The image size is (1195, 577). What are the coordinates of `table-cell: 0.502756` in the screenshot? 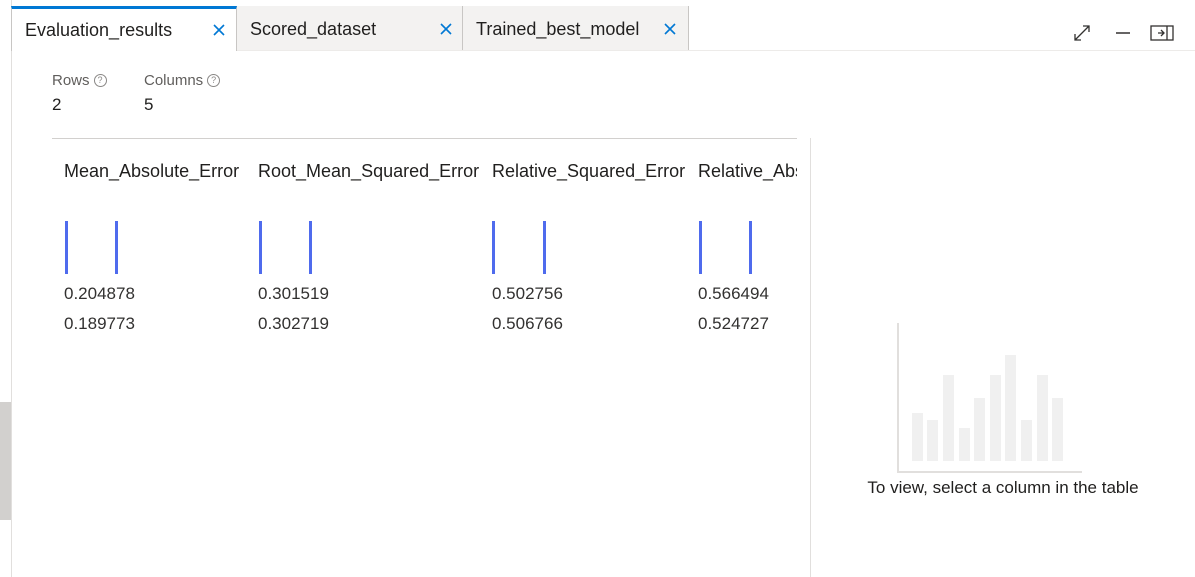 It's located at (527, 293).